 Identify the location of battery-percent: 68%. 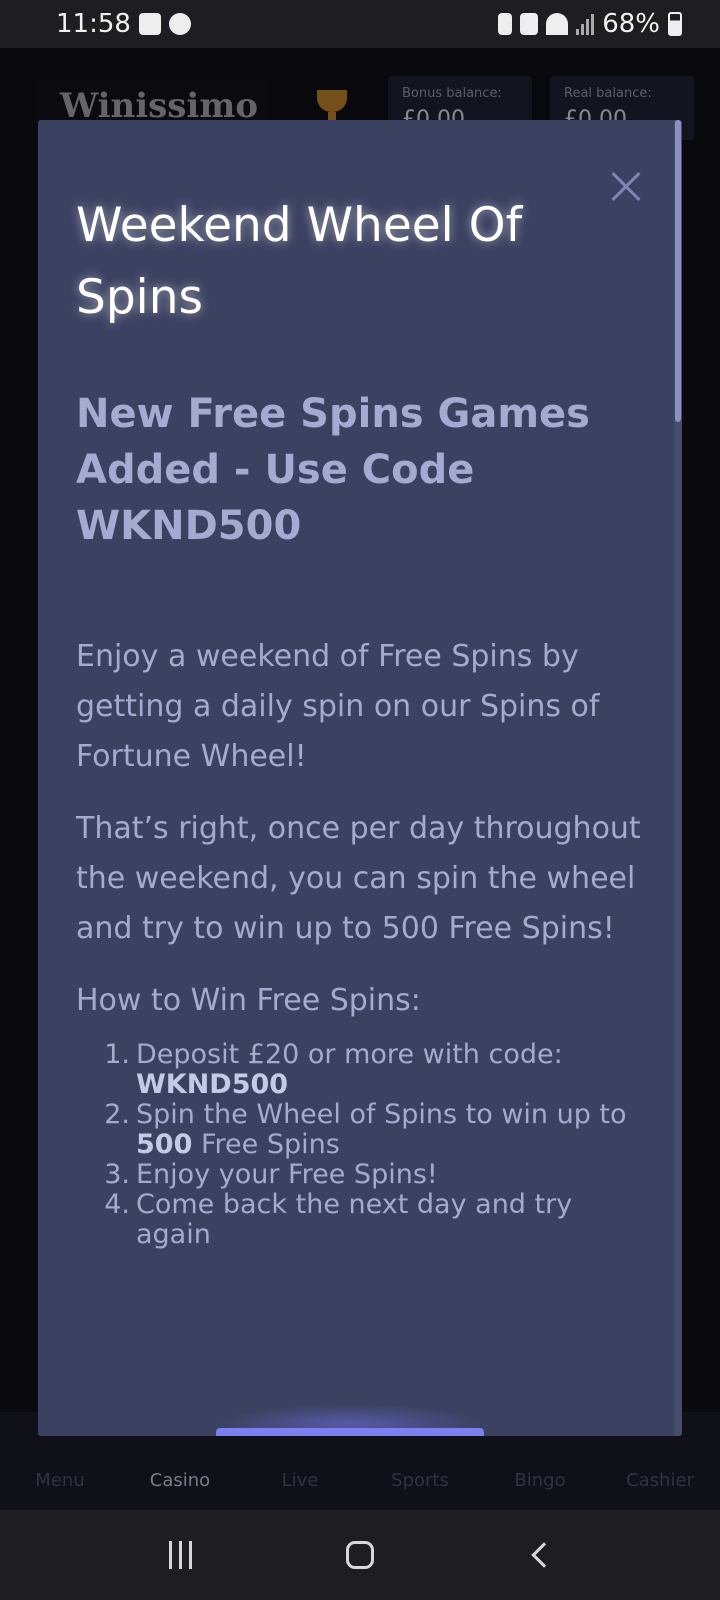
(631, 24).